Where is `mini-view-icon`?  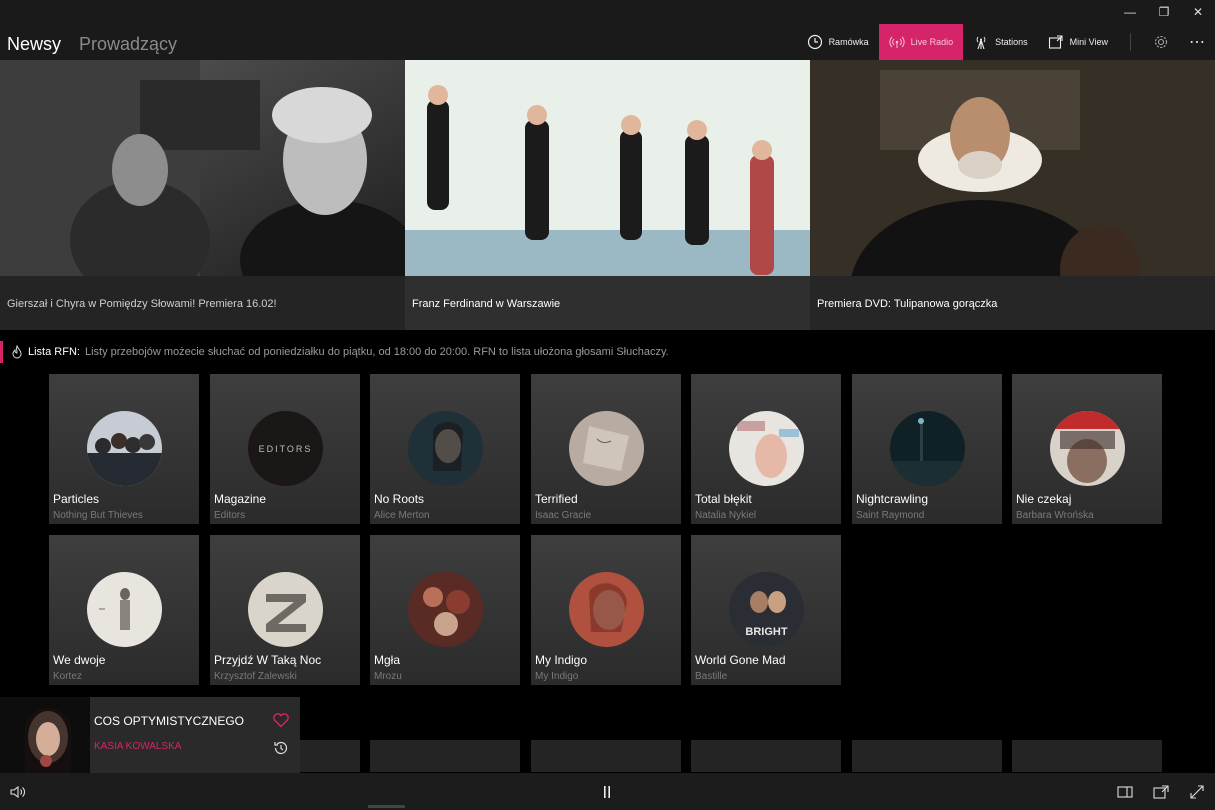
mini-view-icon is located at coordinates (1055, 42).